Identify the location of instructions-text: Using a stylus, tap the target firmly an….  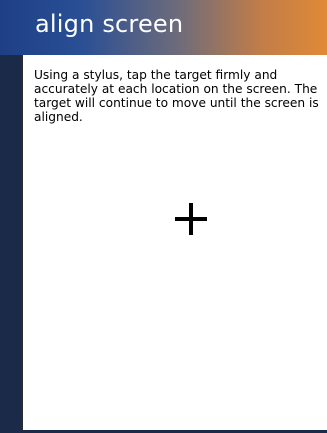
(176, 96).